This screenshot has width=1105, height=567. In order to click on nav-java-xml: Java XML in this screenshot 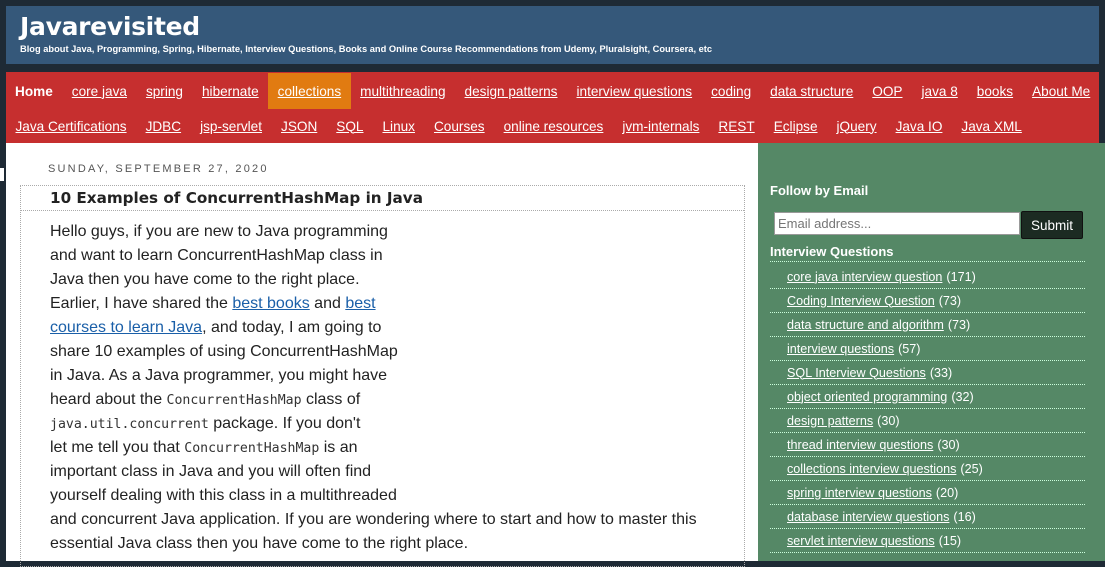, I will do `click(991, 126)`.